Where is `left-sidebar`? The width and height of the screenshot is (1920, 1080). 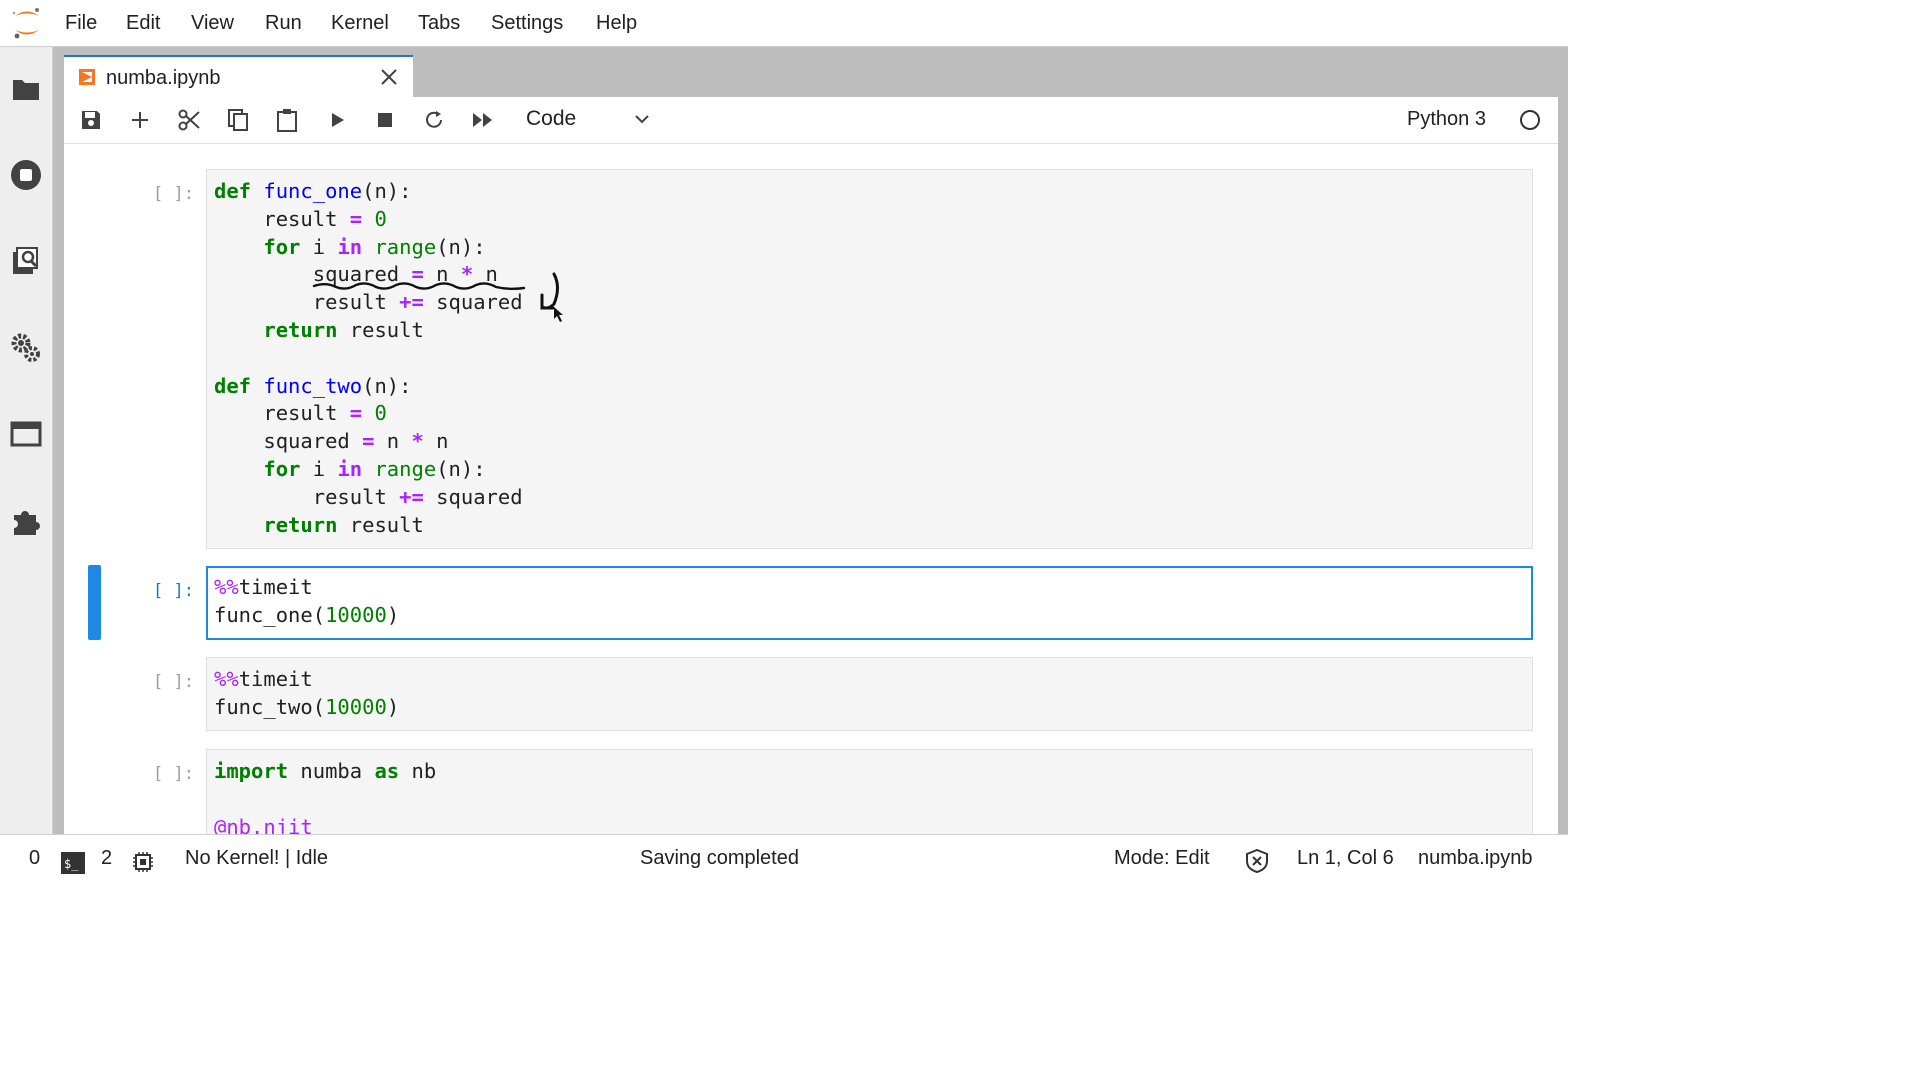 left-sidebar is located at coordinates (26, 440).